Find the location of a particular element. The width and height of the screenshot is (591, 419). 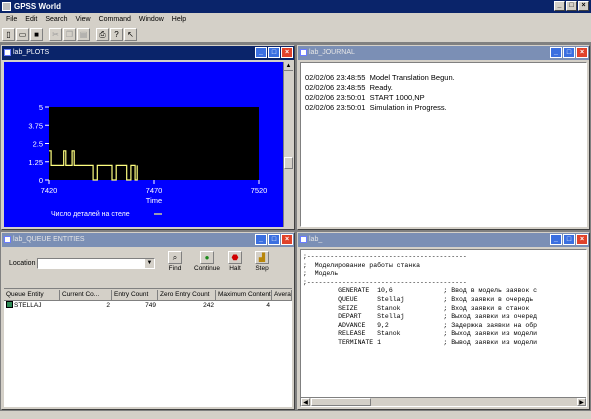

column-header: Maximum Content is located at coordinates (244, 295).